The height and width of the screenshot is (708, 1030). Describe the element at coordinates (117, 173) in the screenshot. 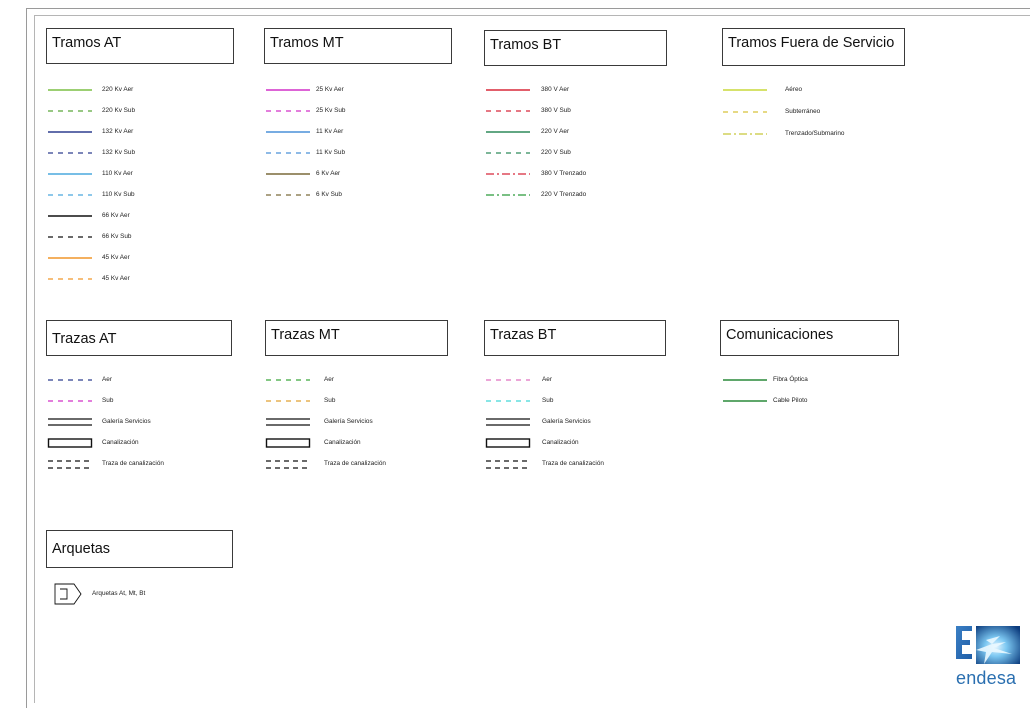

I see `legend-item-label: 110 Kv Aer` at that location.